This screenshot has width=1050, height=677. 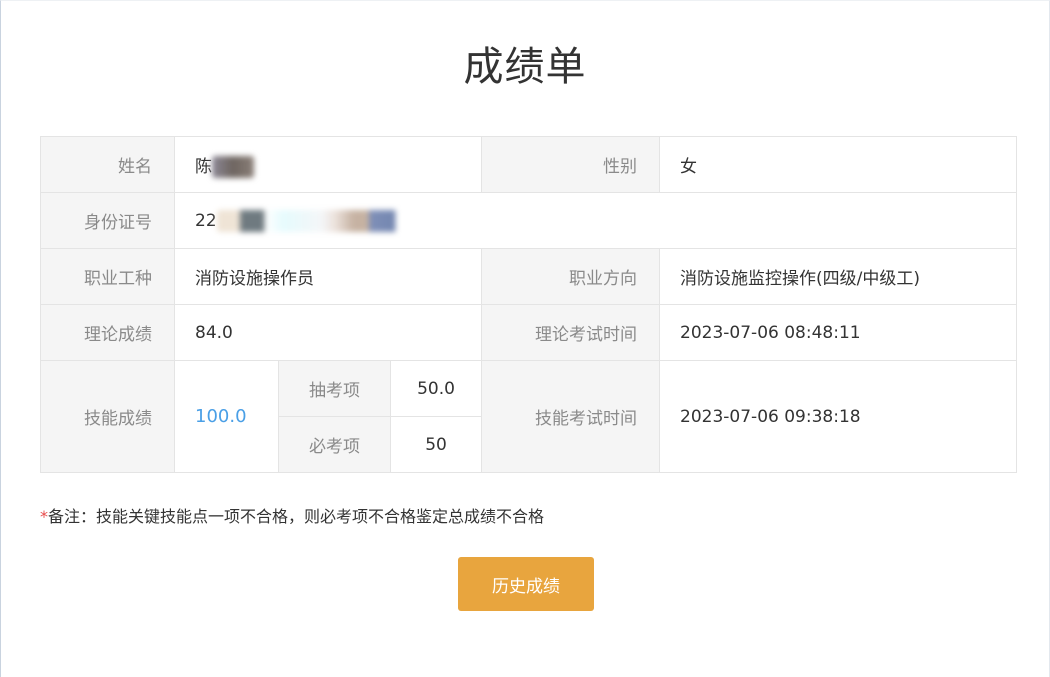 What do you see at coordinates (595, 220) in the screenshot?
I see `id-value: 22` at bounding box center [595, 220].